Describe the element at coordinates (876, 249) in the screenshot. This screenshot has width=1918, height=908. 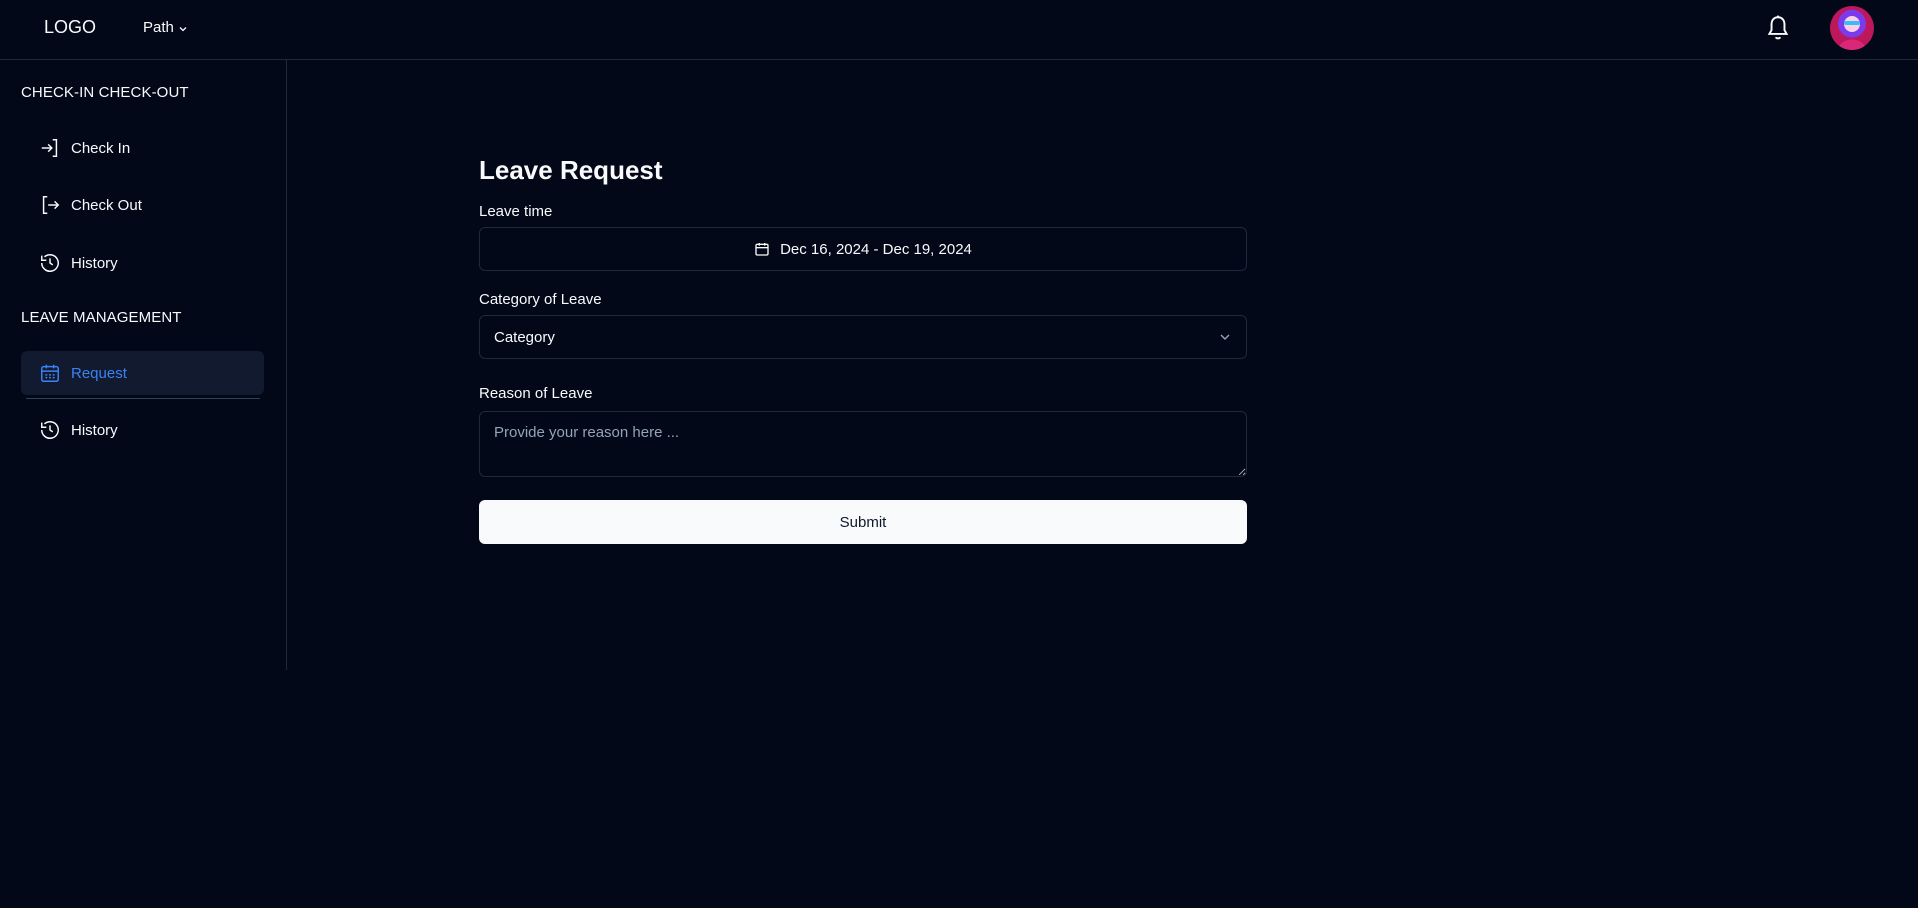
I see `date-range-value: Dec 16, 2024 - Dec 19, 2024` at that location.